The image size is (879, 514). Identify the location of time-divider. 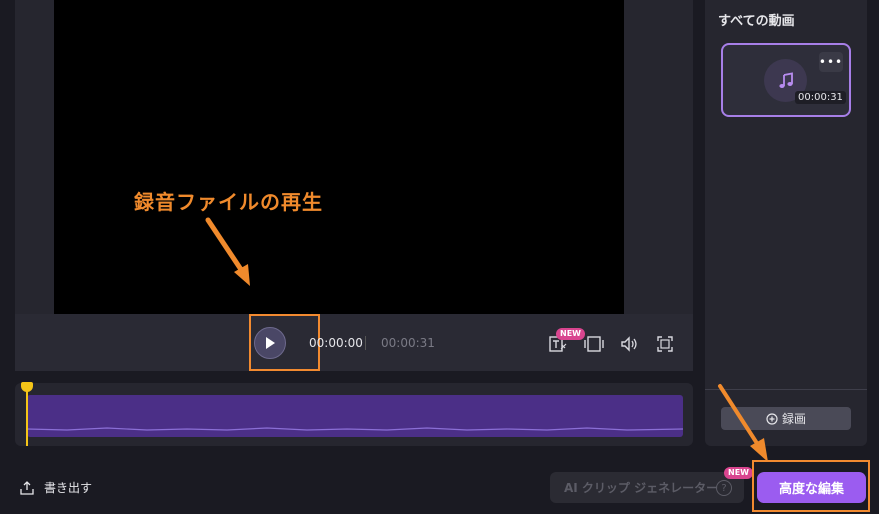
(365, 343).